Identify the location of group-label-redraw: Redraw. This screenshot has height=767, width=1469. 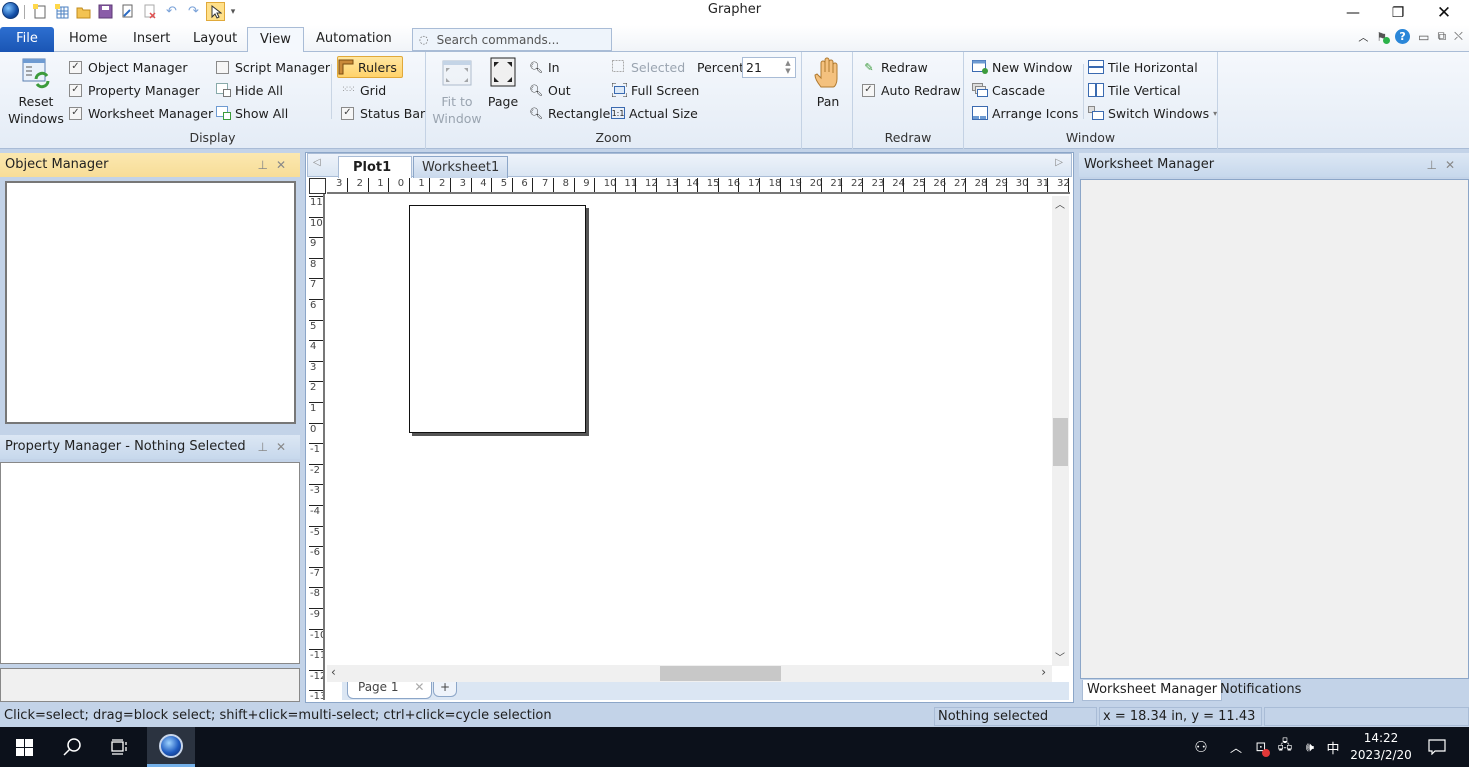
(908, 137).